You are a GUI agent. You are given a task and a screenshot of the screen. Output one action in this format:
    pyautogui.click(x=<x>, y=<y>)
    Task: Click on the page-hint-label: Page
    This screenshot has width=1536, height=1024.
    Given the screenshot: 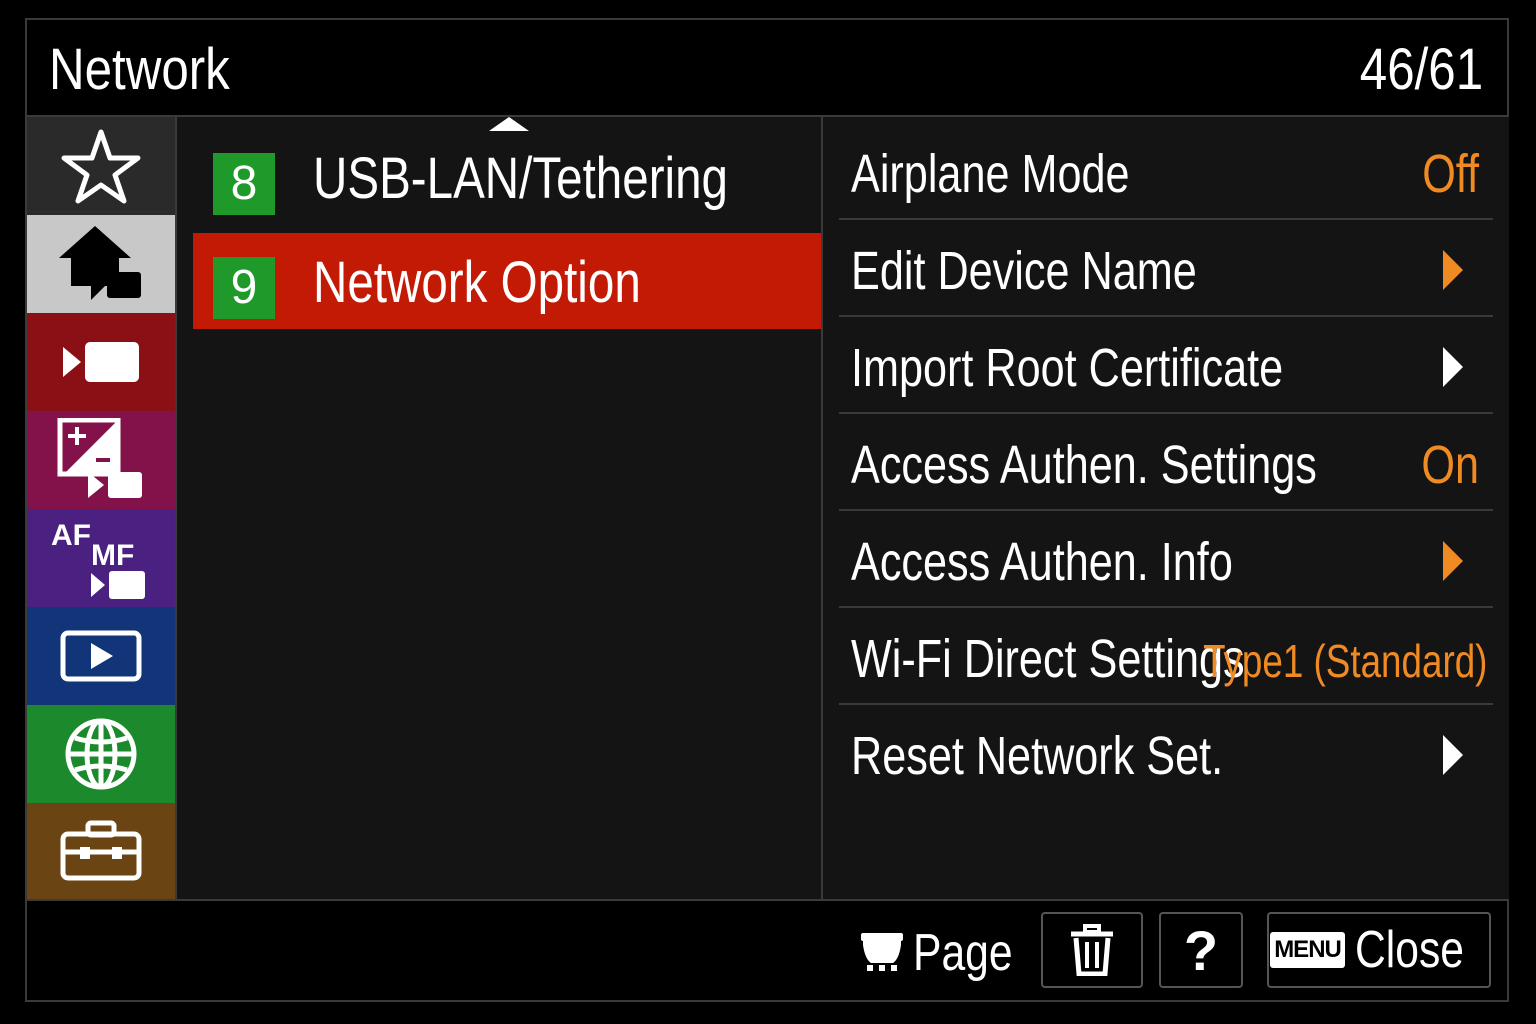 What is the action you would take?
    pyautogui.click(x=963, y=953)
    